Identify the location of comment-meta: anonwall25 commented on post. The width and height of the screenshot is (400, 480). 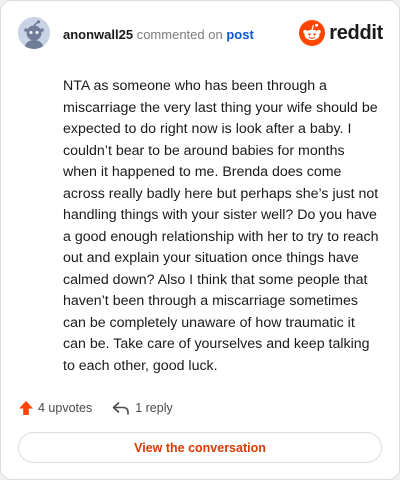
(158, 35).